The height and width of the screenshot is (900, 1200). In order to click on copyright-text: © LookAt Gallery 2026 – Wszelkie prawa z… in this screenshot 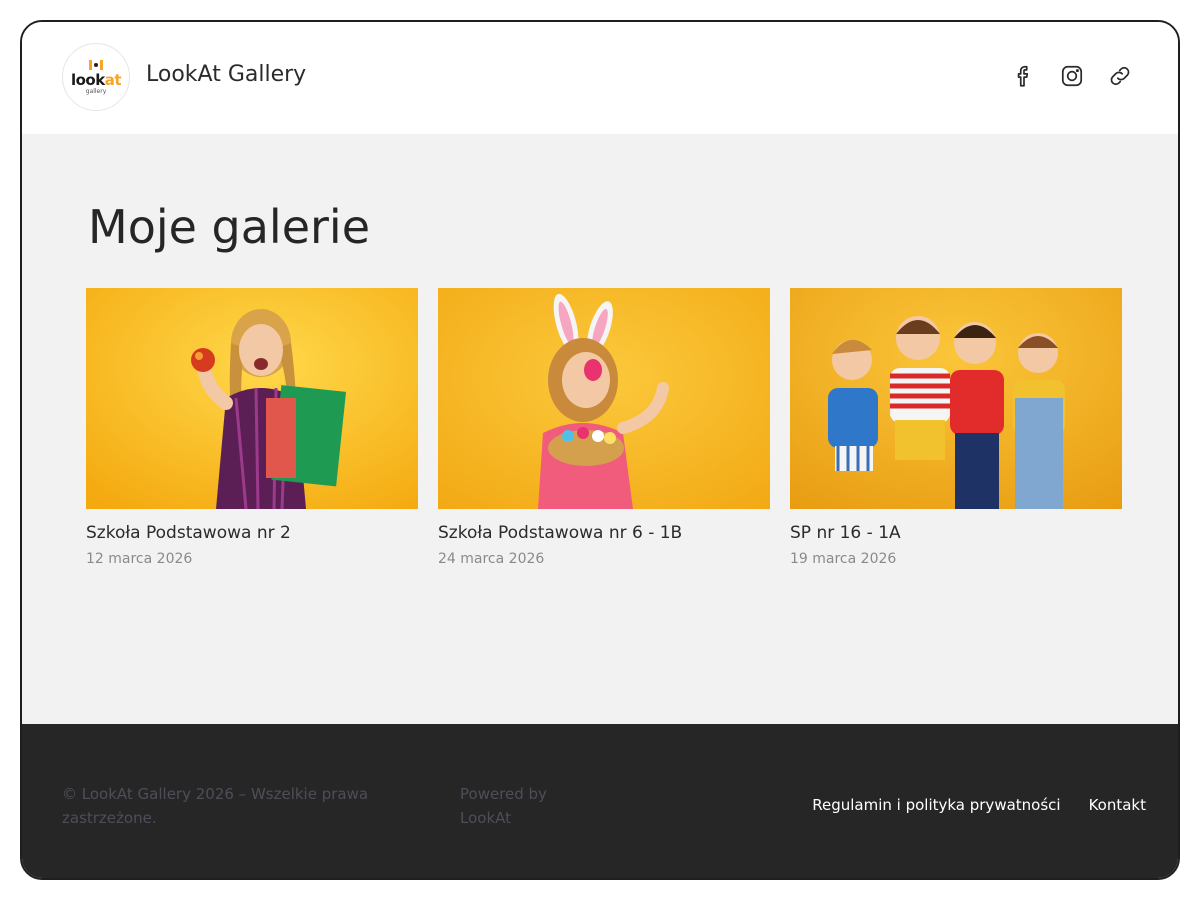, I will do `click(215, 806)`.